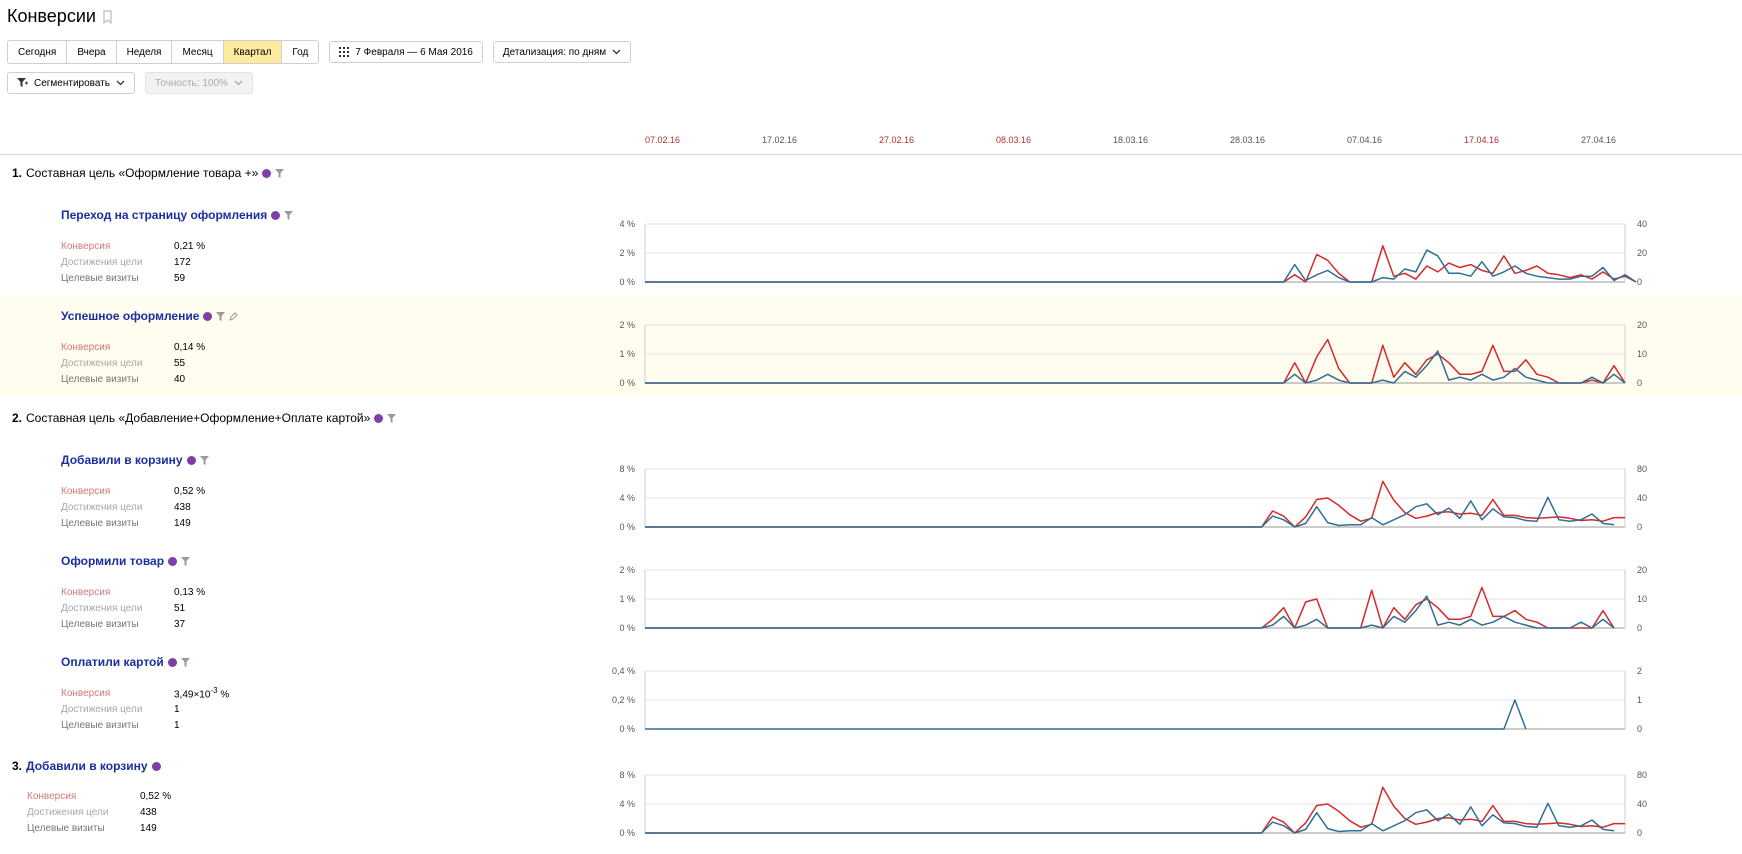 This screenshot has width=1742, height=854. Describe the element at coordinates (1599, 140) in the screenshot. I see `date-tick: 27.04.16` at that location.